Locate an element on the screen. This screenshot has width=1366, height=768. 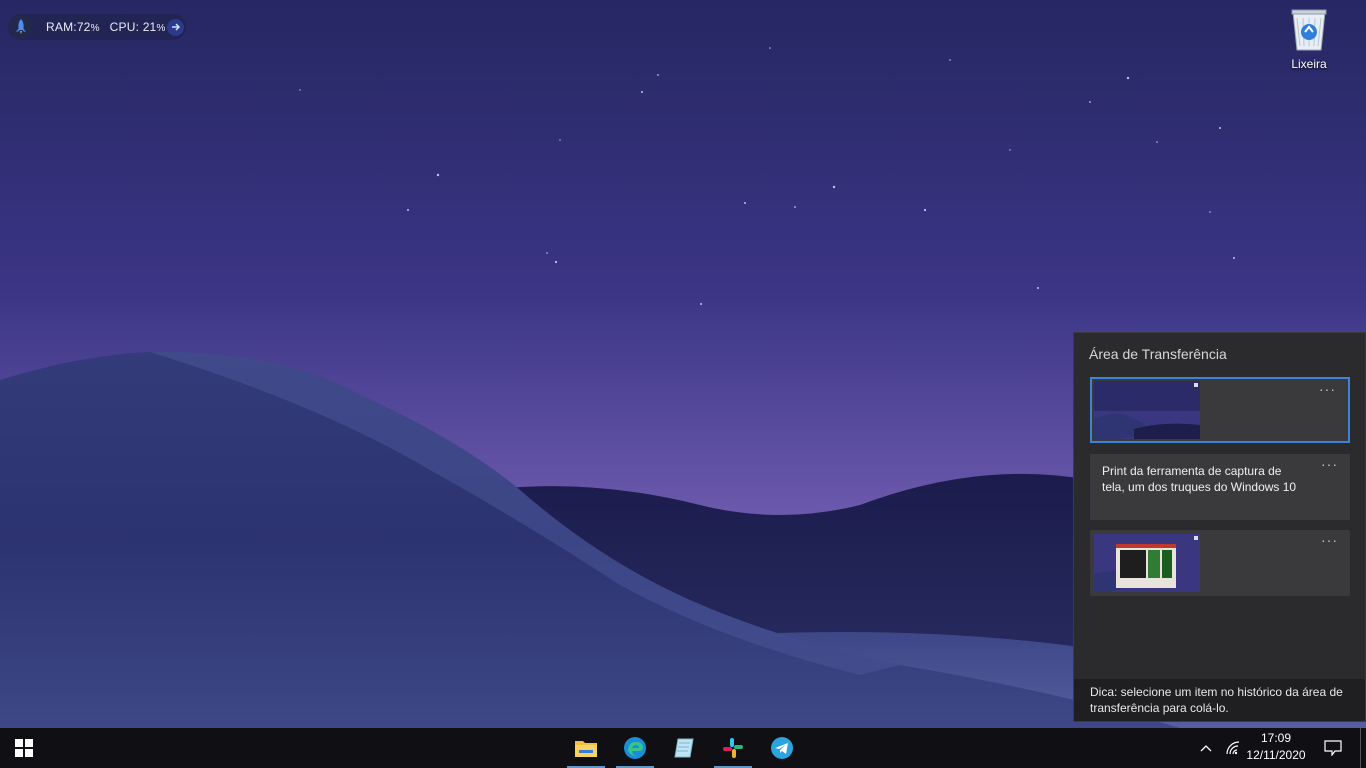
action-center-button is located at coordinates (1333, 748).